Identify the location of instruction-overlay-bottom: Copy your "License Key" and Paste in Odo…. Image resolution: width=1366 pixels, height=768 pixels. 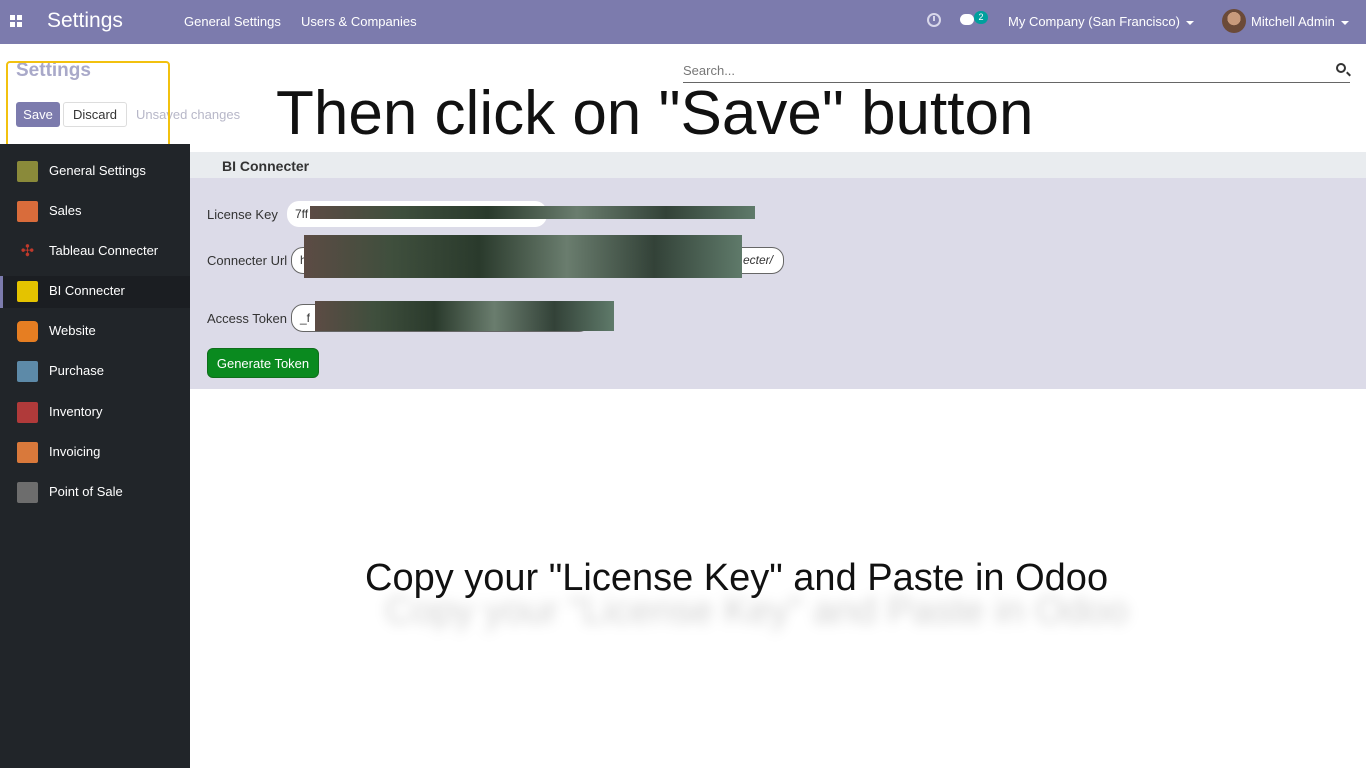
(737, 578).